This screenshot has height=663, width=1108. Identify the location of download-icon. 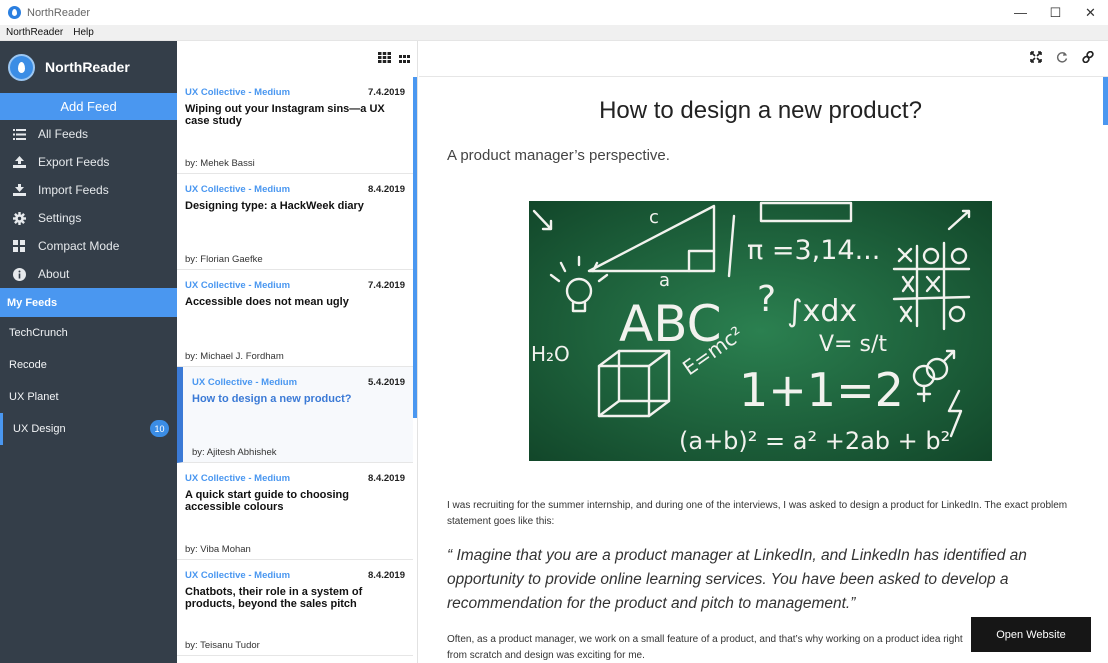
(19, 190).